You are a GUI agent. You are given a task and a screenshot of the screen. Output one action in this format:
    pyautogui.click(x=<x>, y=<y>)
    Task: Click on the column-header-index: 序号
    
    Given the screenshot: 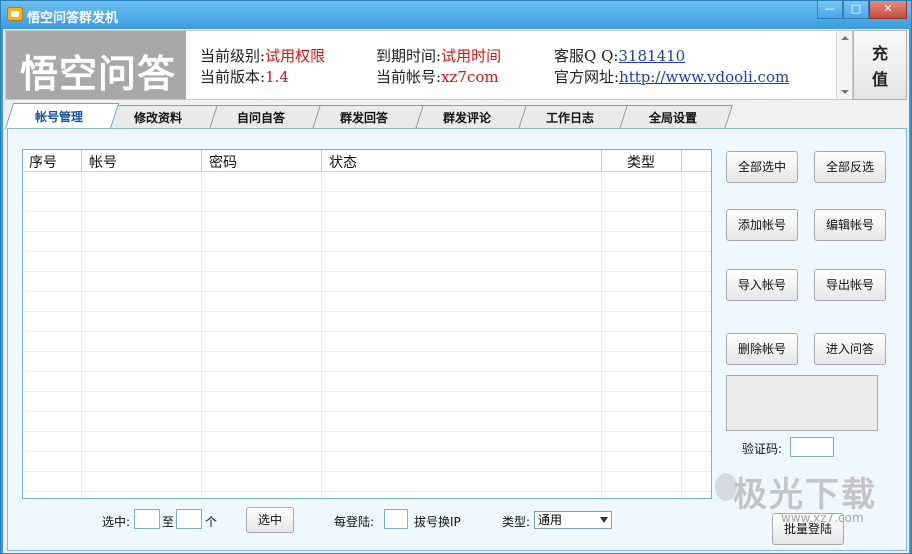 What is the action you would take?
    pyautogui.click(x=43, y=162)
    